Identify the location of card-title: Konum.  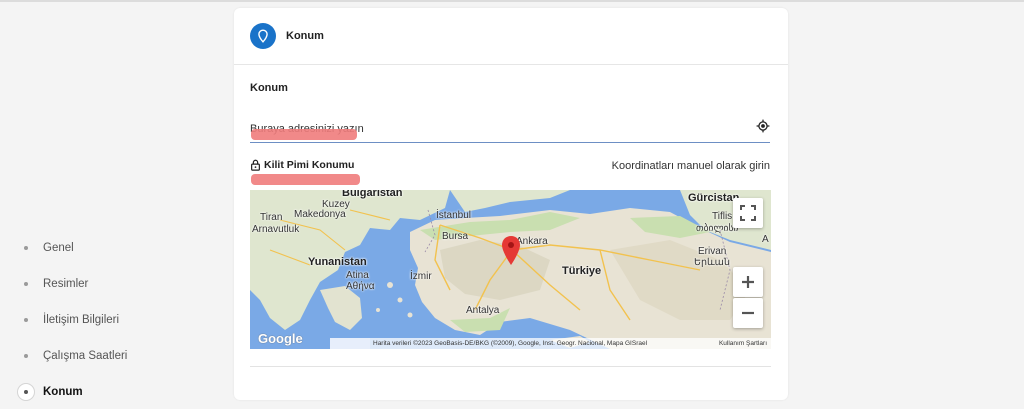
(305, 36).